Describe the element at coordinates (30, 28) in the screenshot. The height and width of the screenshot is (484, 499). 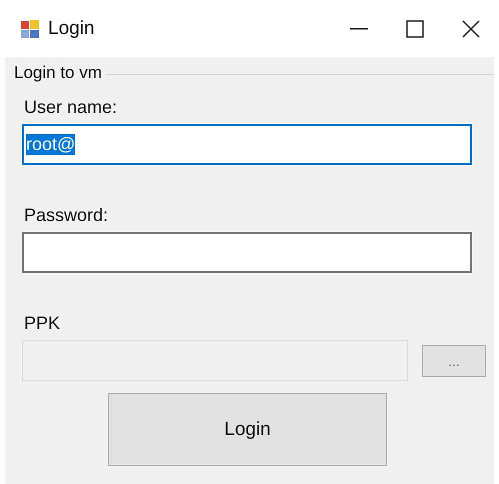
I see `app-icon` at that location.